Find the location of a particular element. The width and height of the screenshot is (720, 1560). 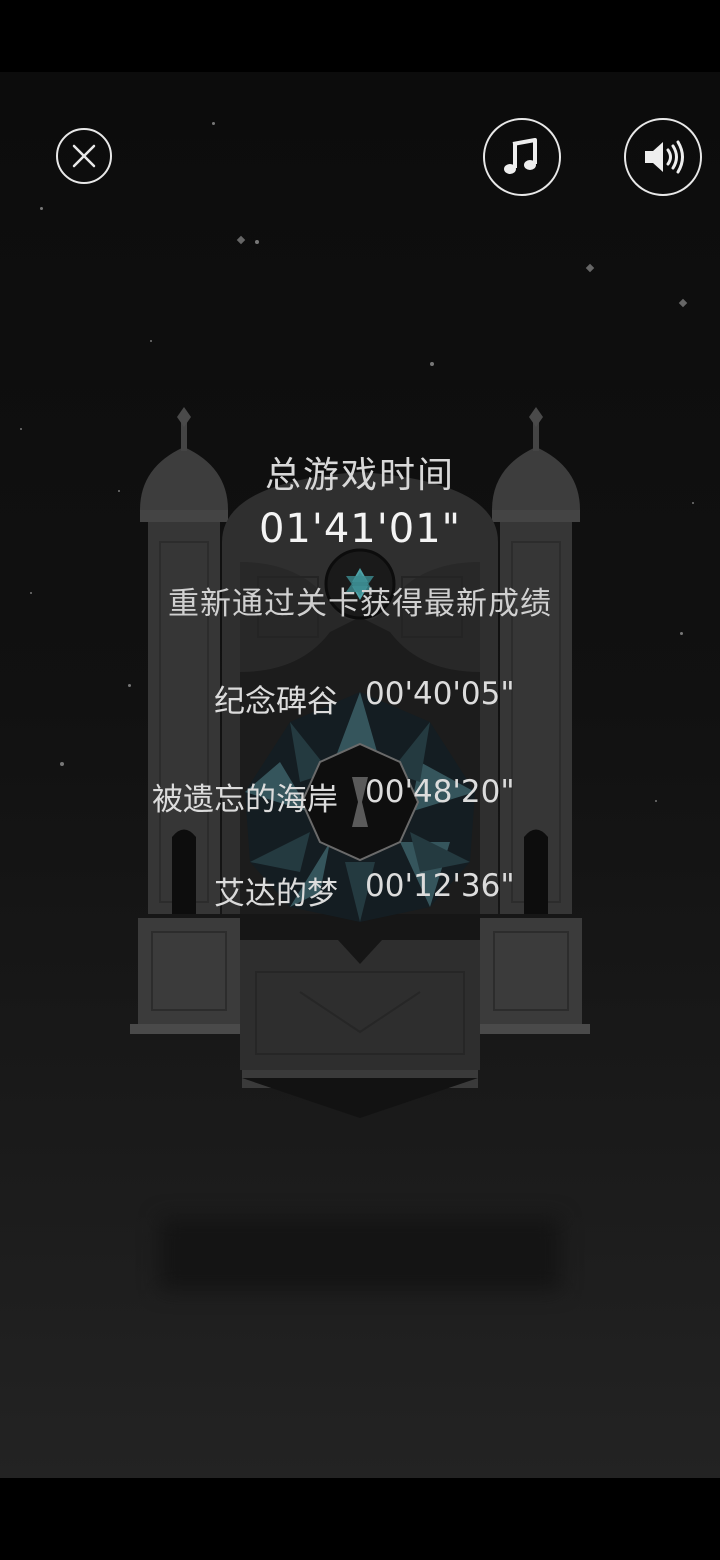

level-name: 被遗忘的海岸 is located at coordinates (245, 800).